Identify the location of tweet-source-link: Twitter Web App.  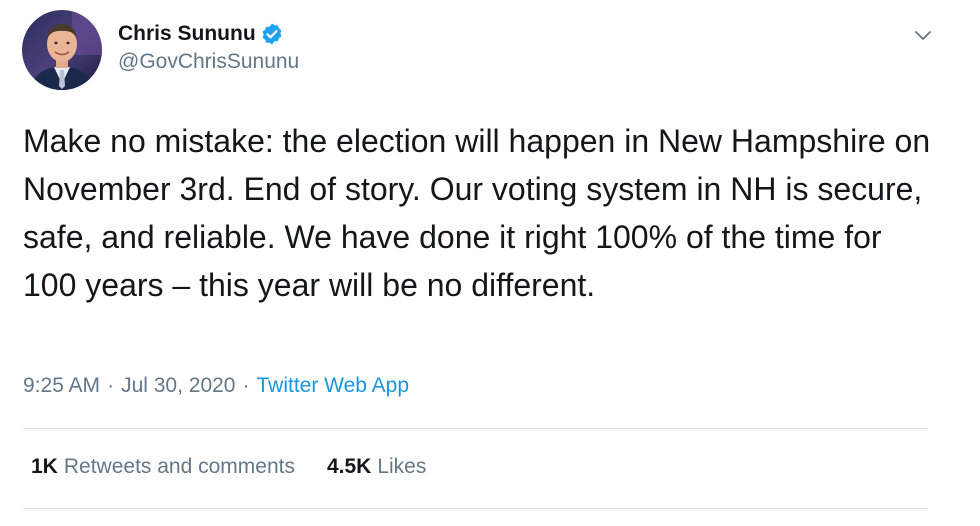
(333, 386).